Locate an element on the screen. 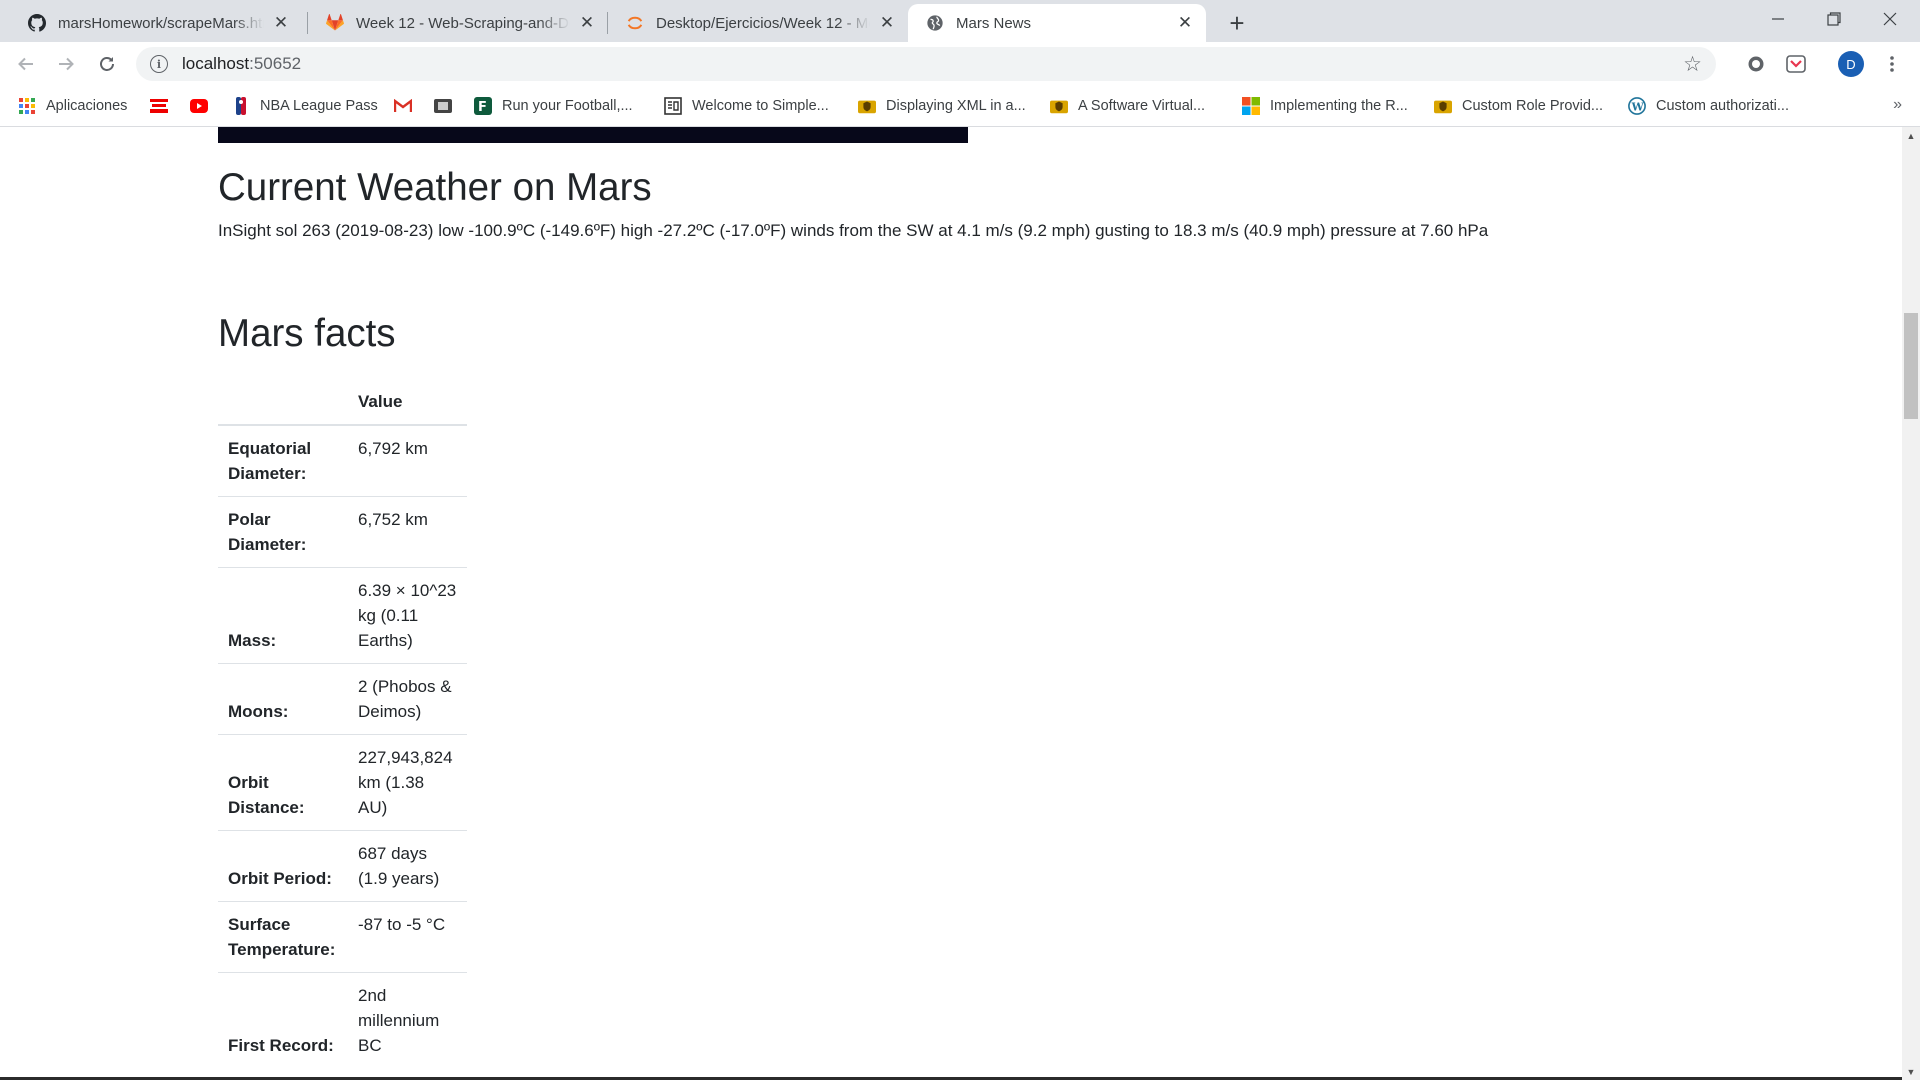 The width and height of the screenshot is (1920, 1080). fact-label: Surface Temperature: is located at coordinates (282, 937).